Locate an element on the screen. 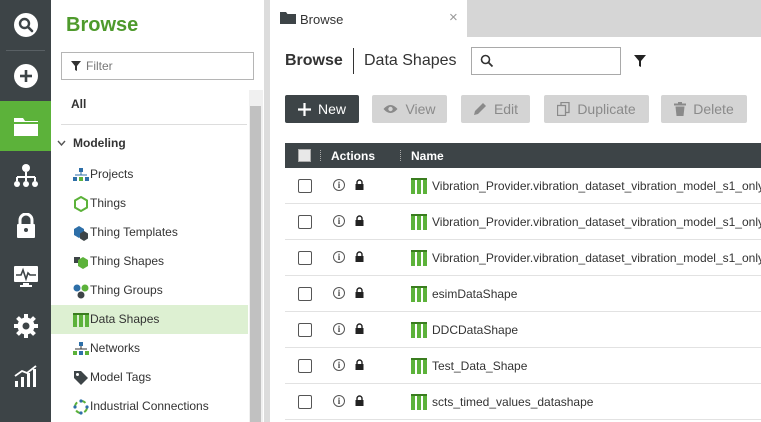 Image resolution: width=761 pixels, height=422 pixels. browse-divider is located at coordinates (154, 124).